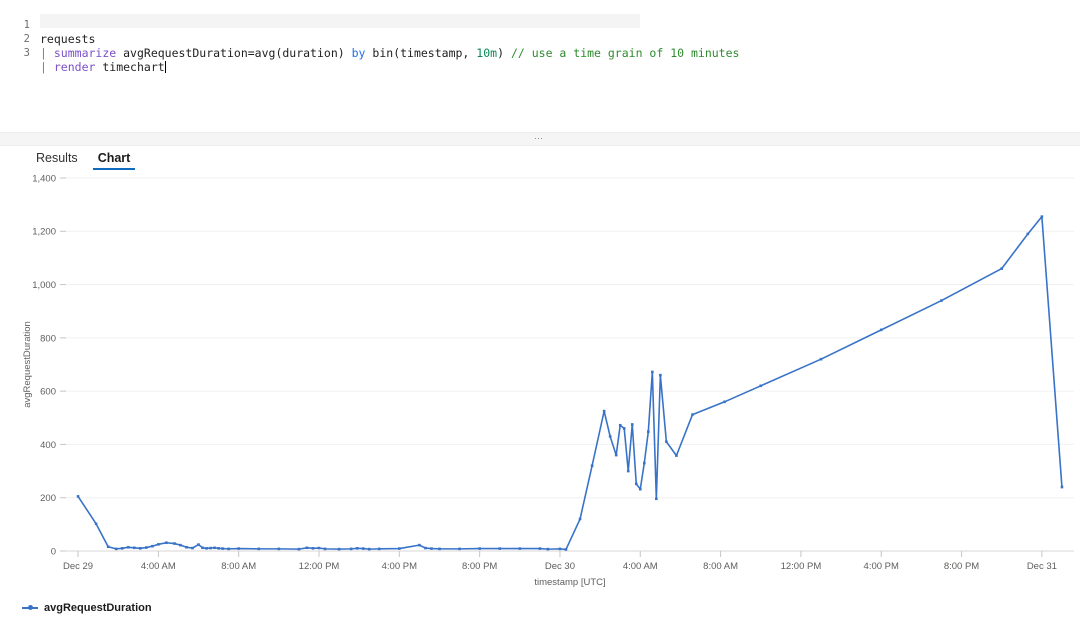 The width and height of the screenshot is (1080, 621). I want to click on bin-close-paren: ), so click(501, 53).